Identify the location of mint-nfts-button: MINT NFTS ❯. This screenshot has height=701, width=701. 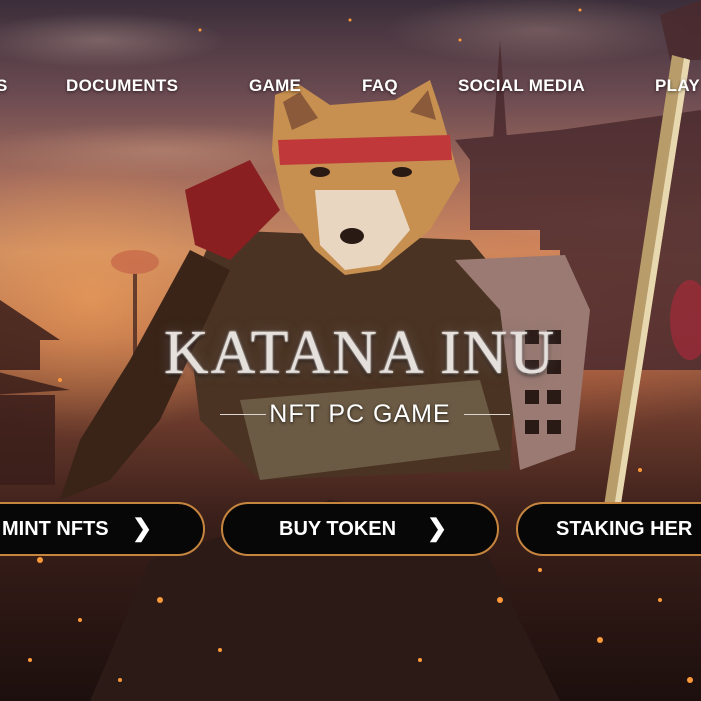
(102, 529).